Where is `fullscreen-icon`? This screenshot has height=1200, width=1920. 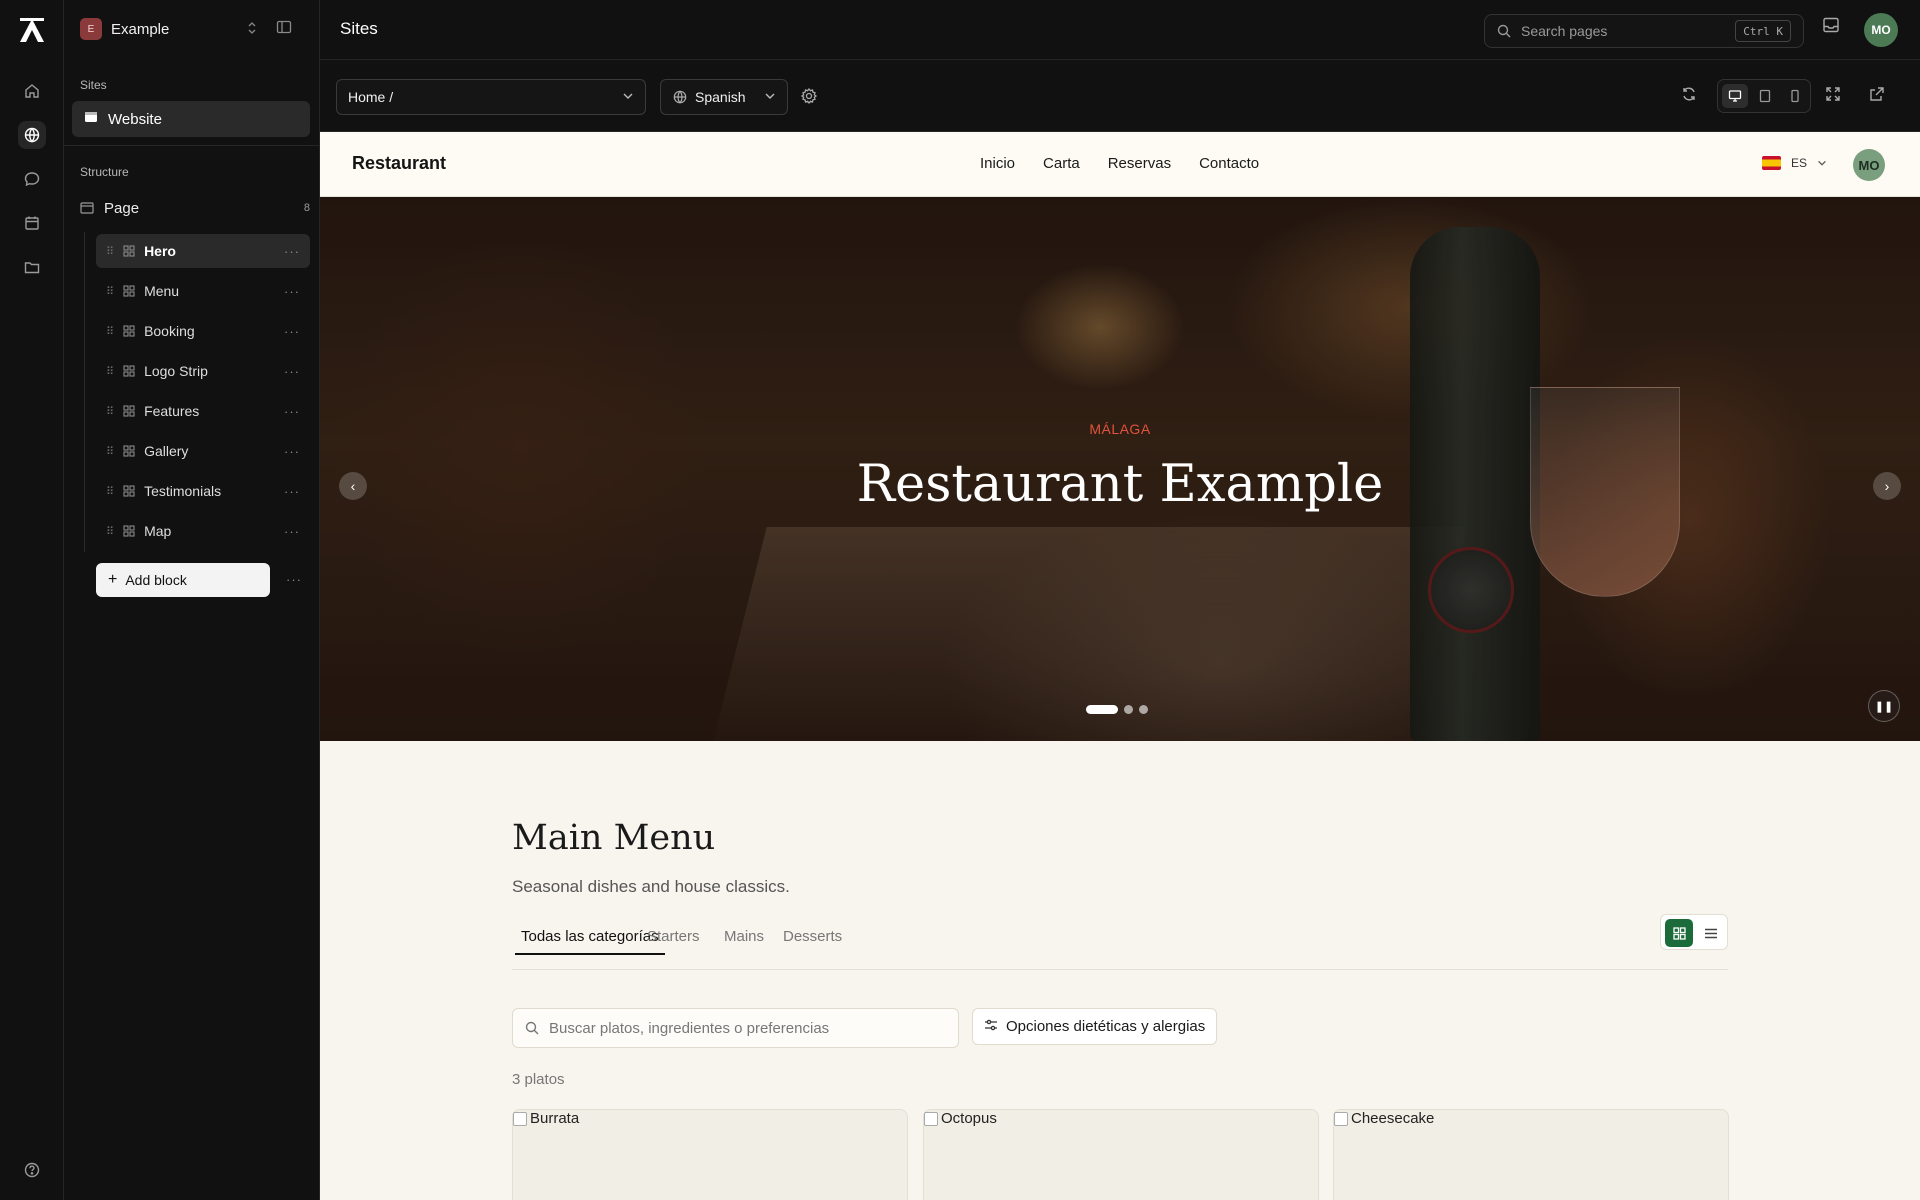 fullscreen-icon is located at coordinates (1833, 96).